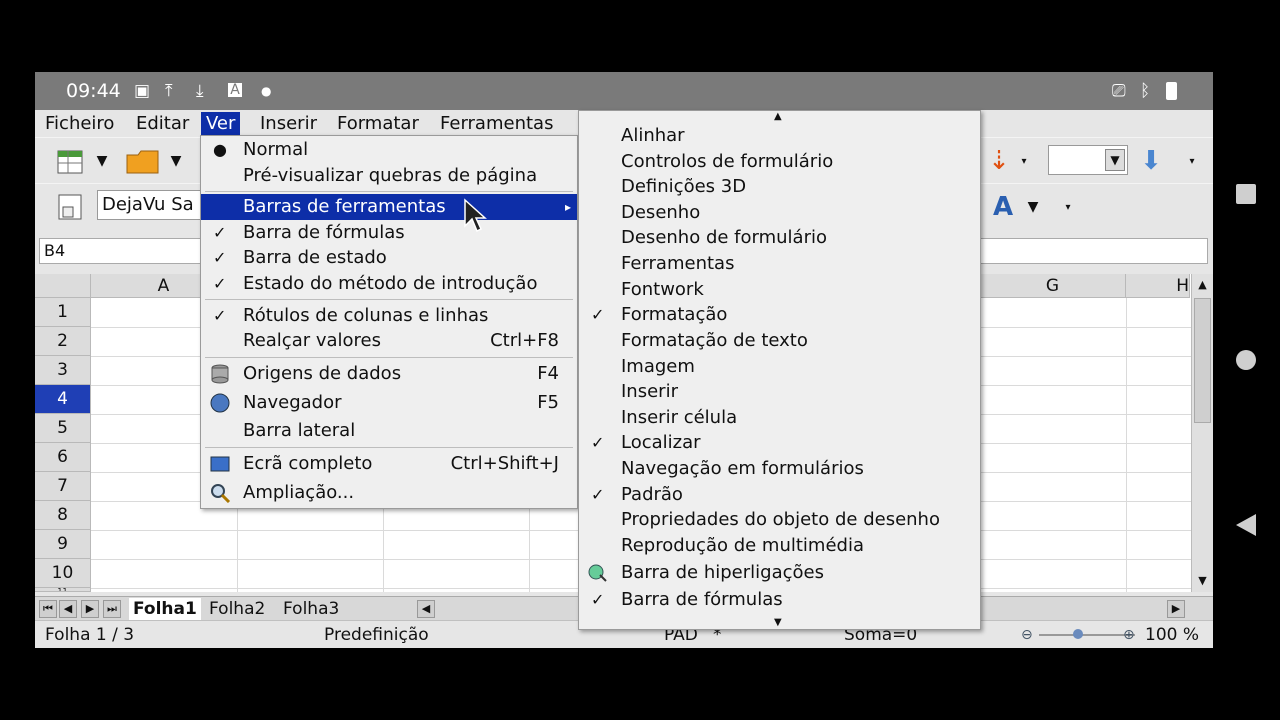  Describe the element at coordinates (1088, 160) in the screenshot. I see `font-size-box: ▼` at that location.